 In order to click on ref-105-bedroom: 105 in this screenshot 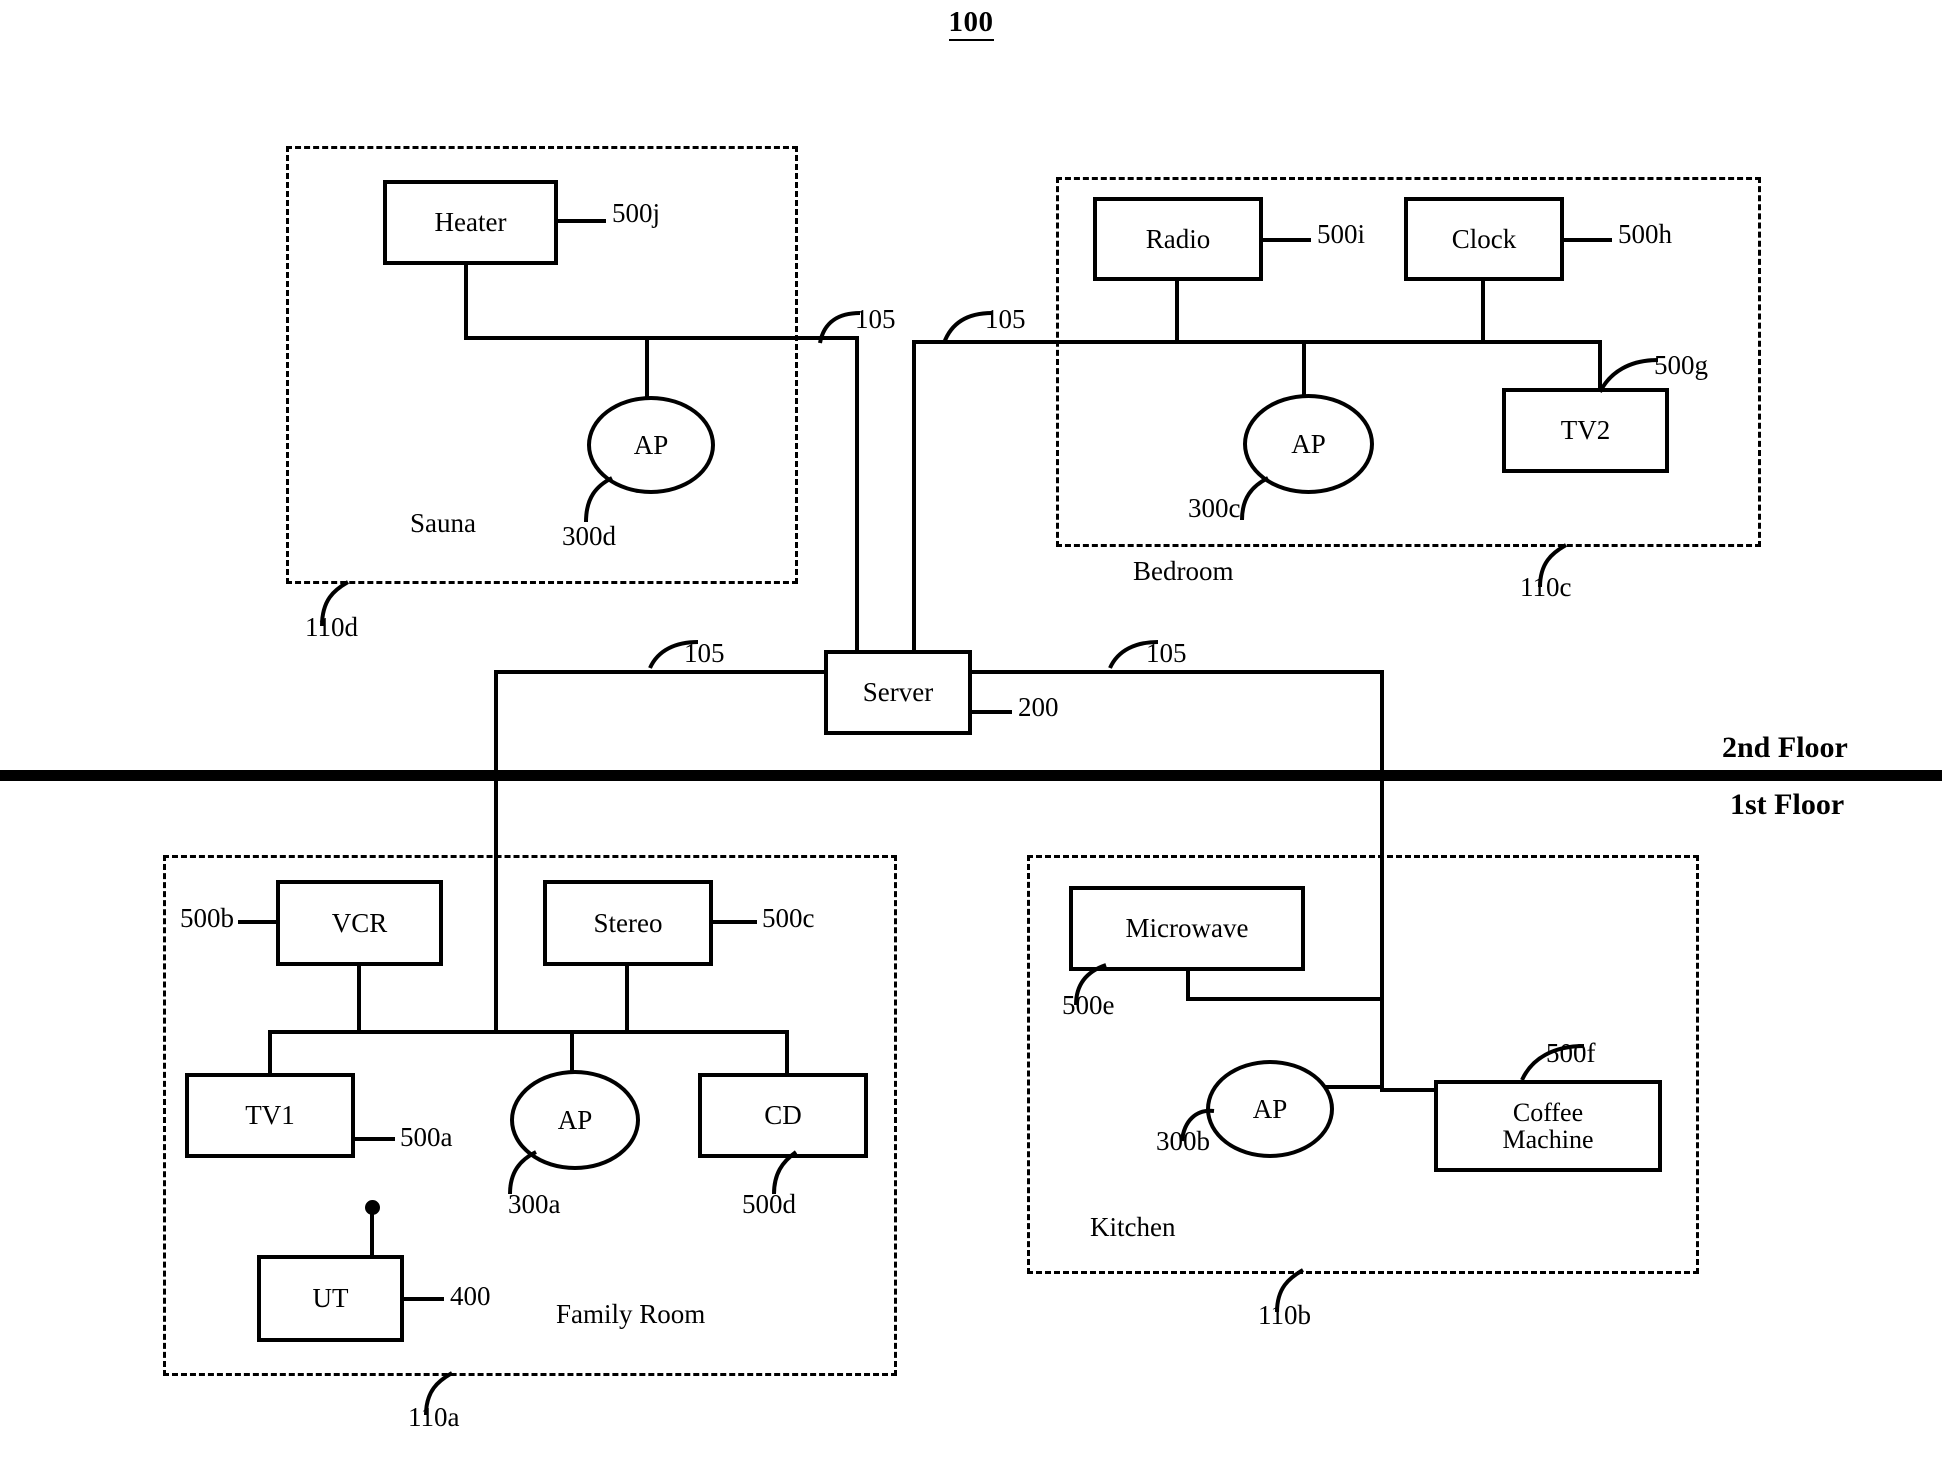, I will do `click(1005, 319)`.